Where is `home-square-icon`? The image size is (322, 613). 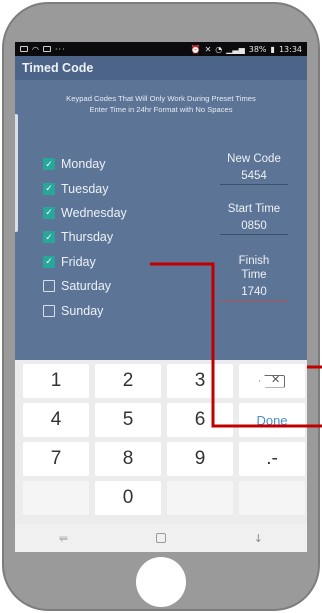 home-square-icon is located at coordinates (160, 538).